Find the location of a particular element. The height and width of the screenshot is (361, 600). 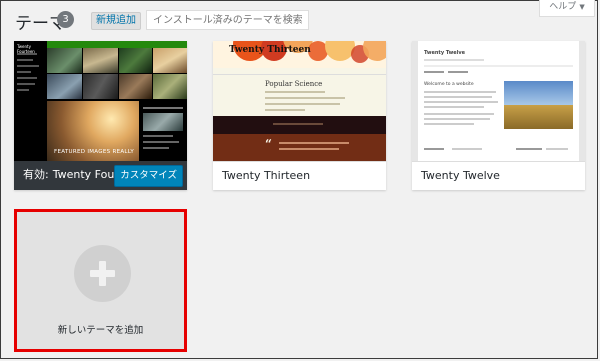

plus-icon is located at coordinates (102, 273).